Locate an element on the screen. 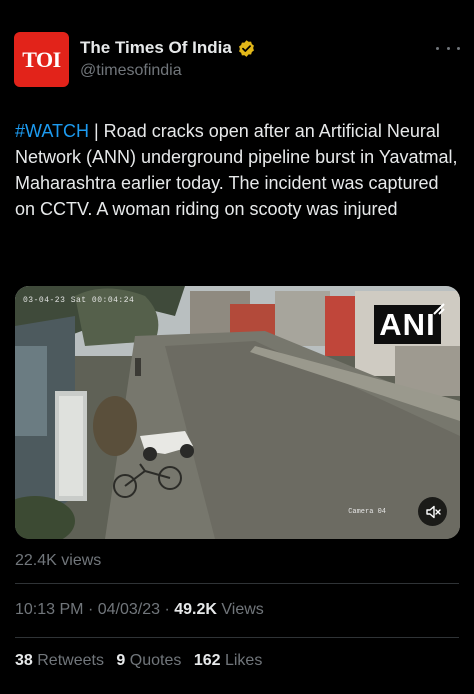 The height and width of the screenshot is (694, 474). retweets-count: 38 is located at coordinates (24, 660).